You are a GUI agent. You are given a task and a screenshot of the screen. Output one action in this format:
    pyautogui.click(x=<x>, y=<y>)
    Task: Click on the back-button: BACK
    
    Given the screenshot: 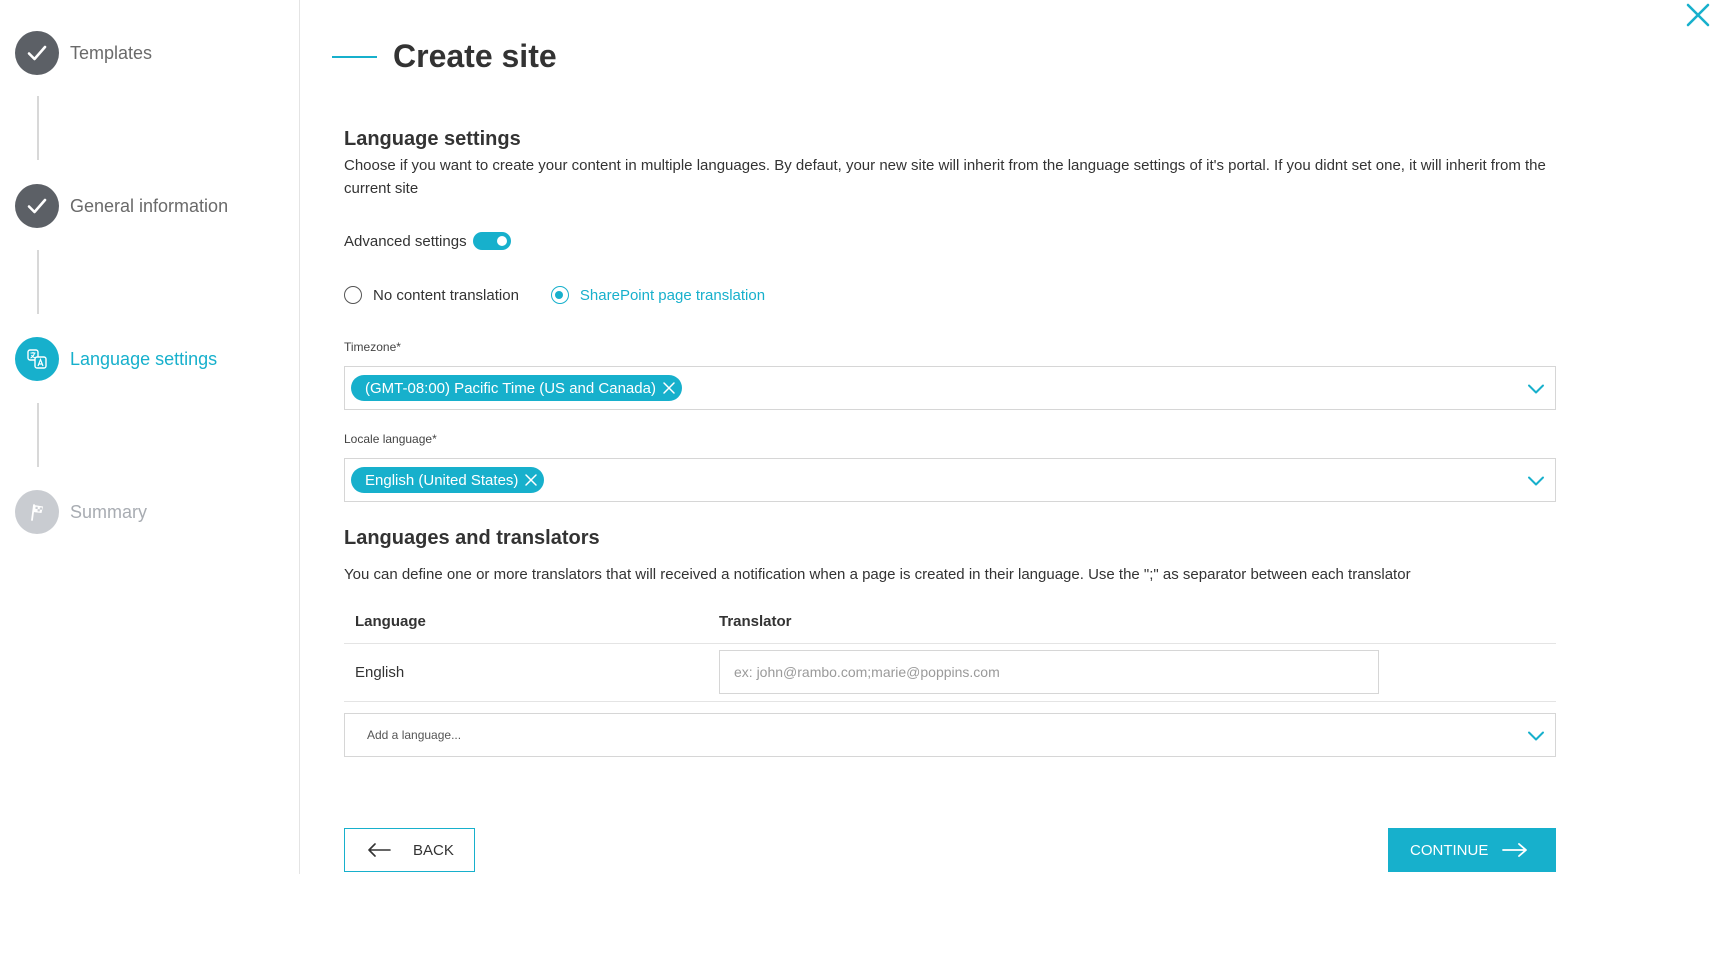 What is the action you would take?
    pyautogui.click(x=409, y=850)
    